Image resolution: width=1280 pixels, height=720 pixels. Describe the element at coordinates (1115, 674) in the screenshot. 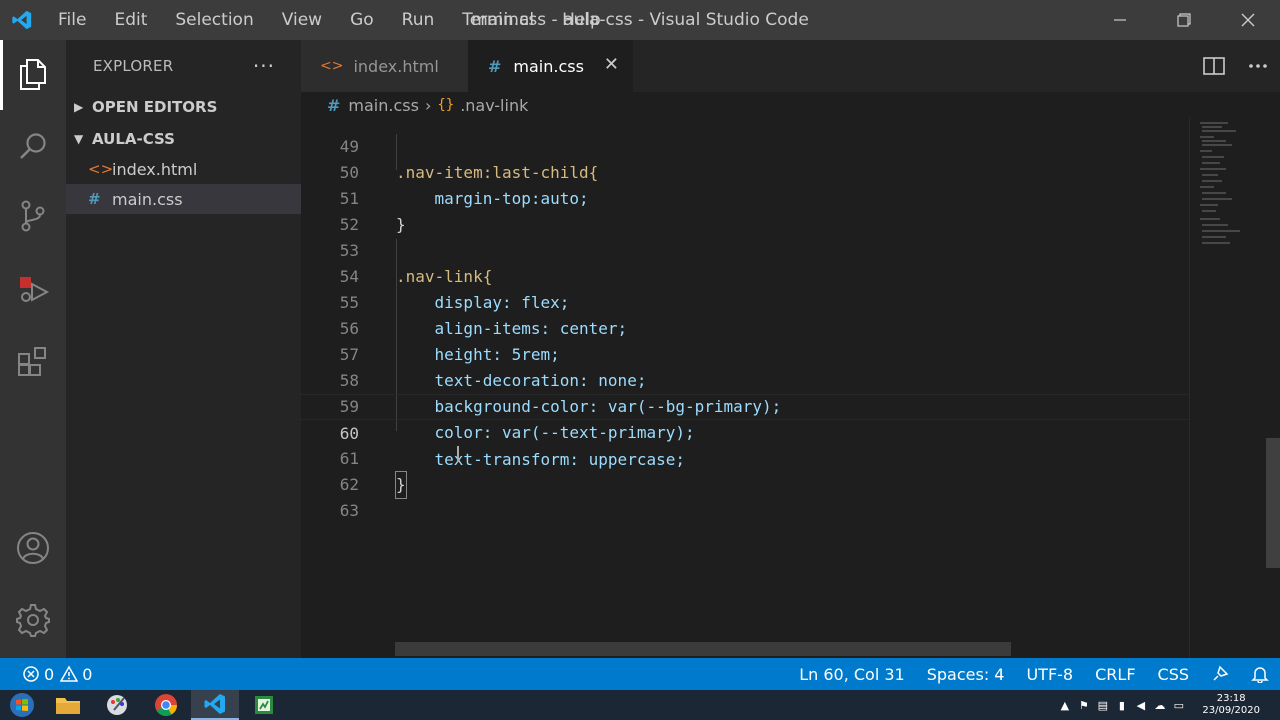

I see `end-of-line: CRLF` at that location.